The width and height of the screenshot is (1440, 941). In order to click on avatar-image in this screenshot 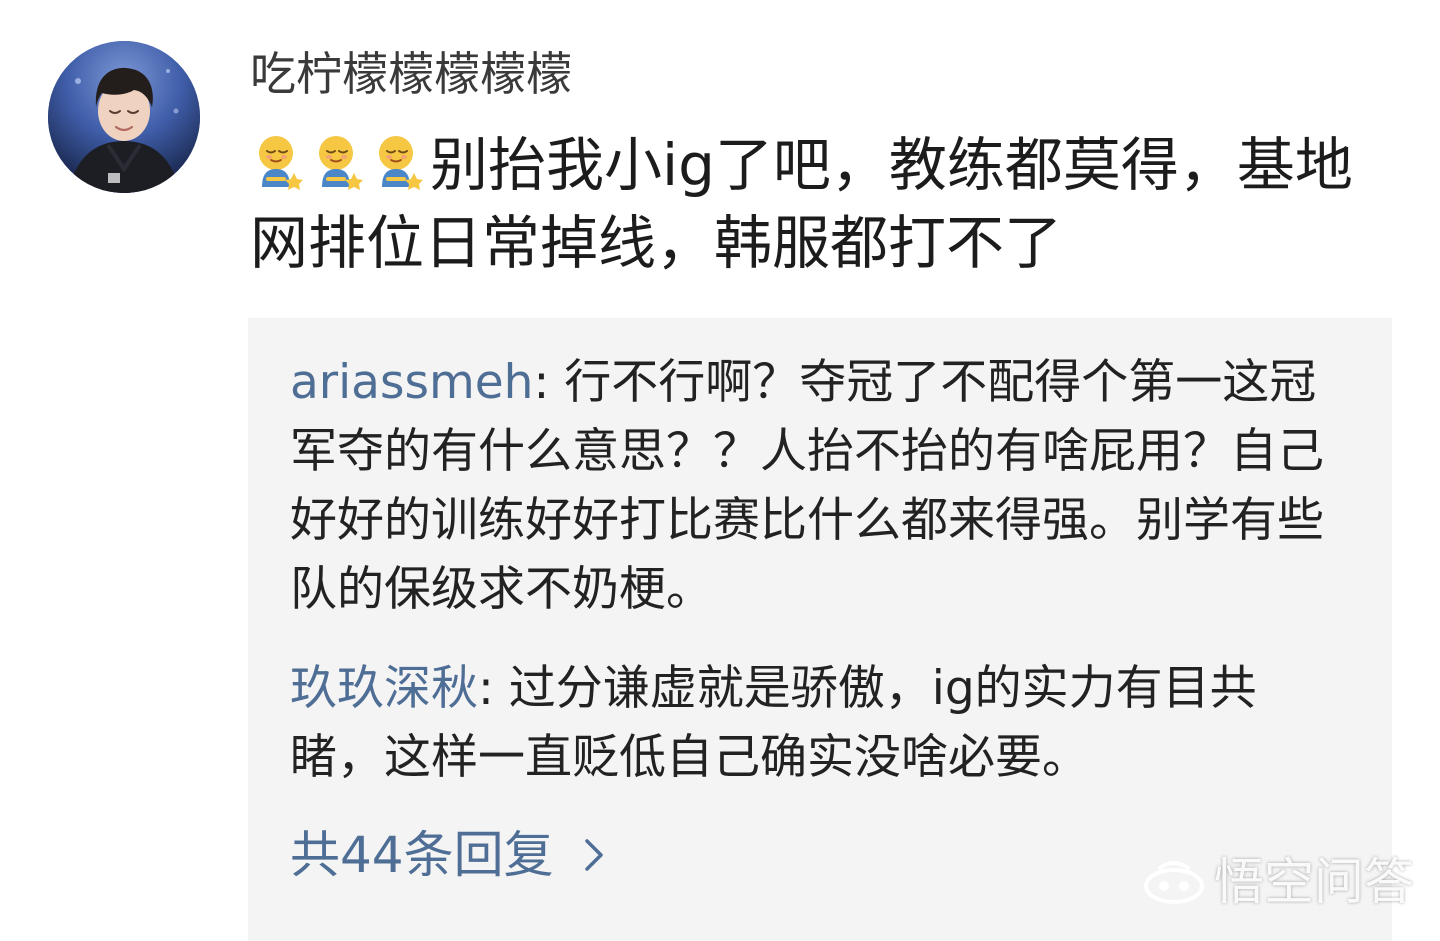, I will do `click(124, 117)`.